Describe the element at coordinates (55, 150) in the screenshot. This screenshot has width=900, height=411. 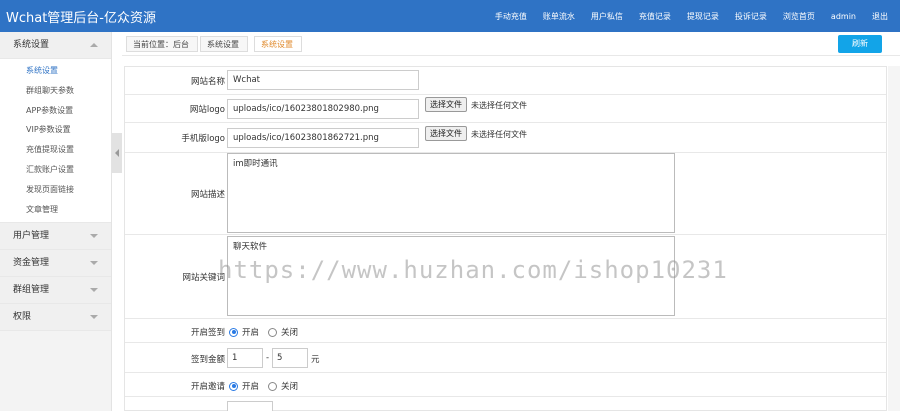
I see `sidebar-item-recharge-withdraw: 充值提现设置` at that location.